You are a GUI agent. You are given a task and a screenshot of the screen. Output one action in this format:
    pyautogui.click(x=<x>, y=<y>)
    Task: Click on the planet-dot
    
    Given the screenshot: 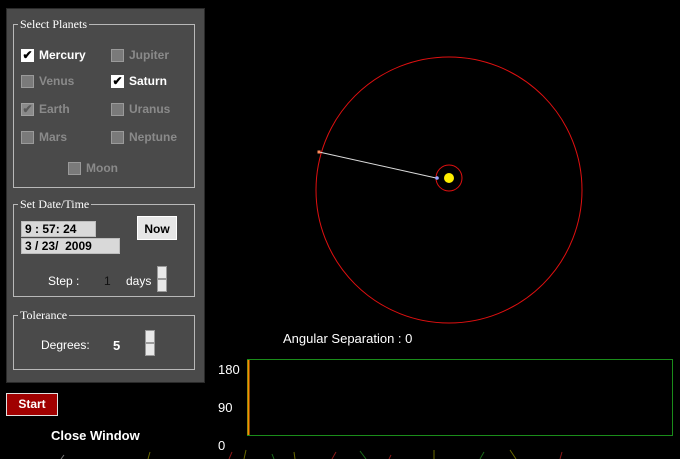 What is the action you would take?
    pyautogui.click(x=437, y=178)
    